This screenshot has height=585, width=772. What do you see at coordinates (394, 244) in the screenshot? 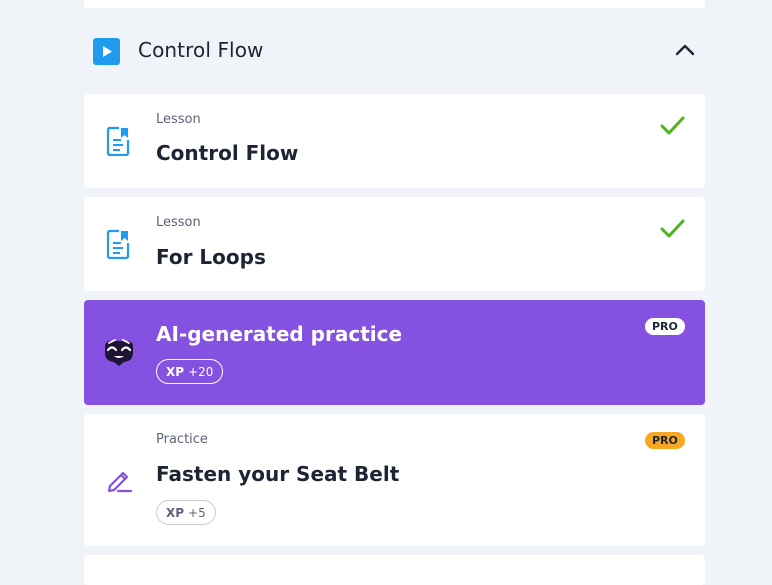
I see `lesson-card-for-loops: Lesson For Loops` at bounding box center [394, 244].